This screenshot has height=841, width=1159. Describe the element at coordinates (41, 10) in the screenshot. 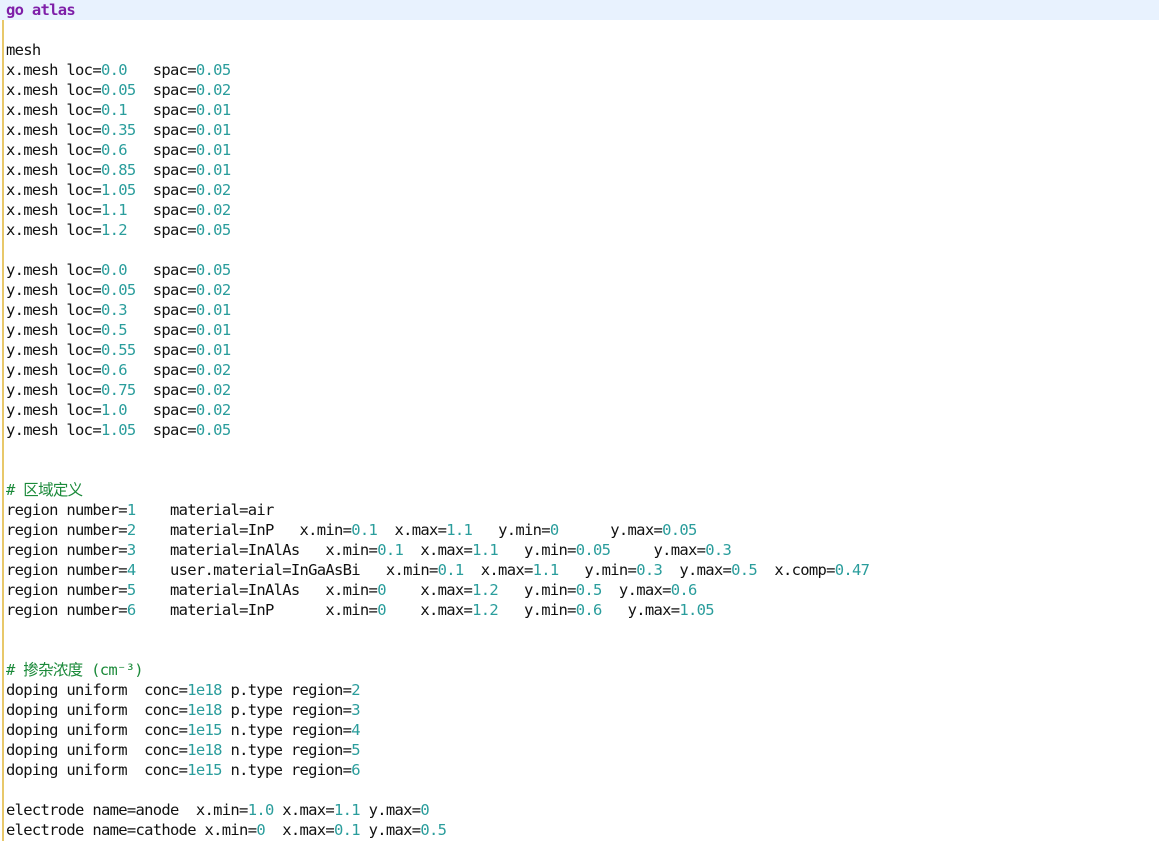

I see `keyword-token: go atlas` at that location.